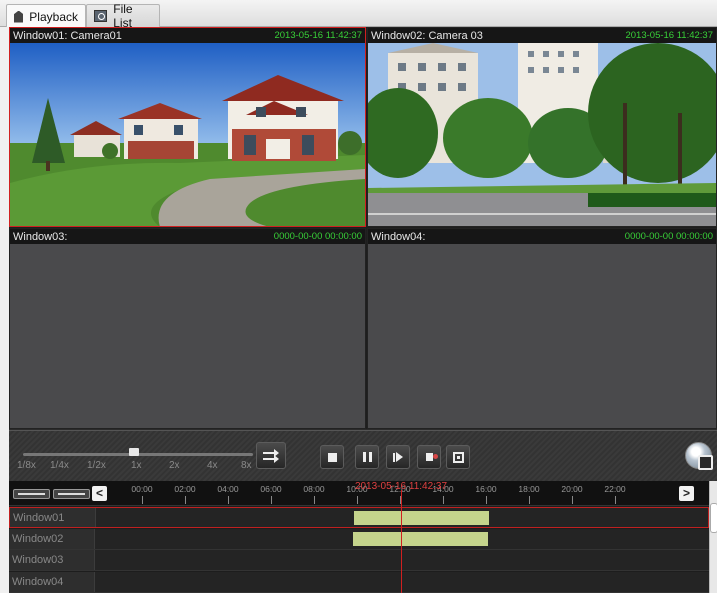  I want to click on single-frame-icon, so click(398, 457).